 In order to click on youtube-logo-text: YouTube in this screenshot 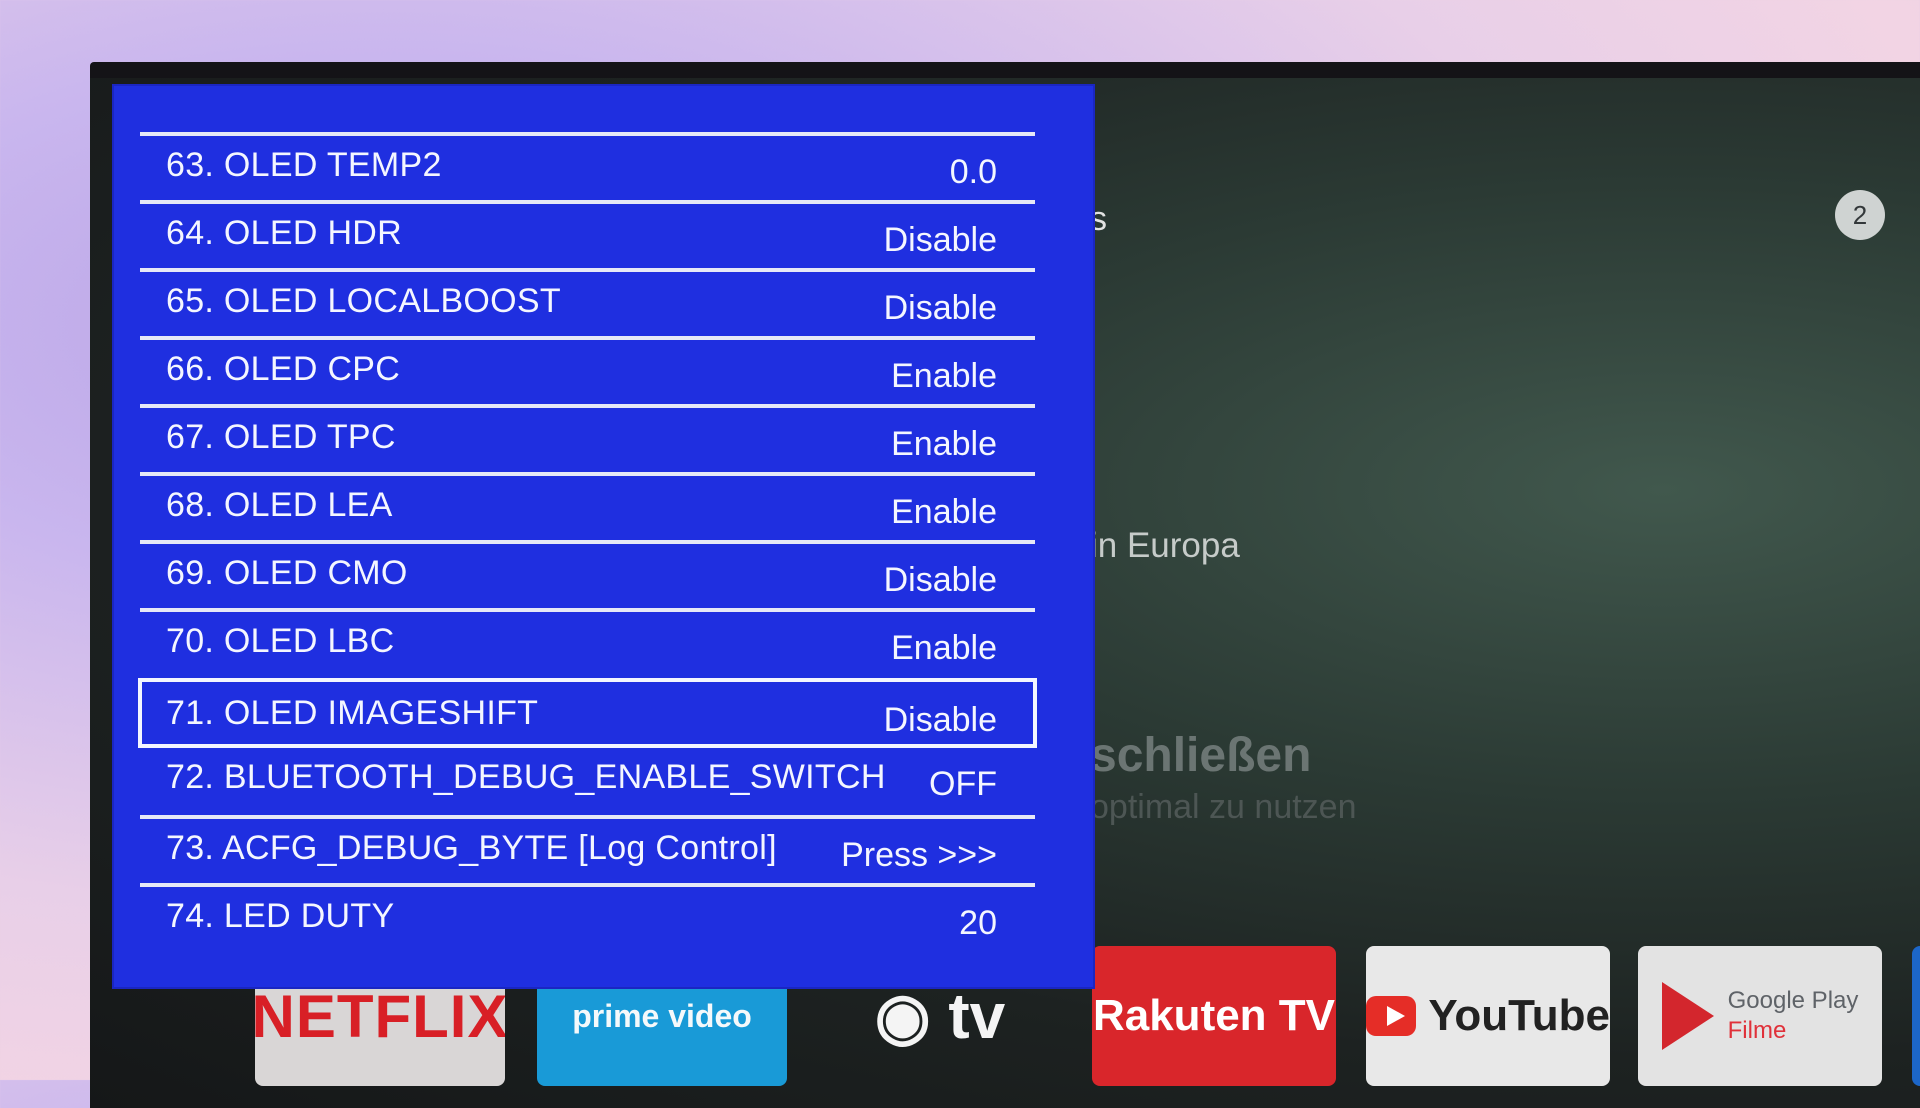, I will do `click(1519, 1015)`.